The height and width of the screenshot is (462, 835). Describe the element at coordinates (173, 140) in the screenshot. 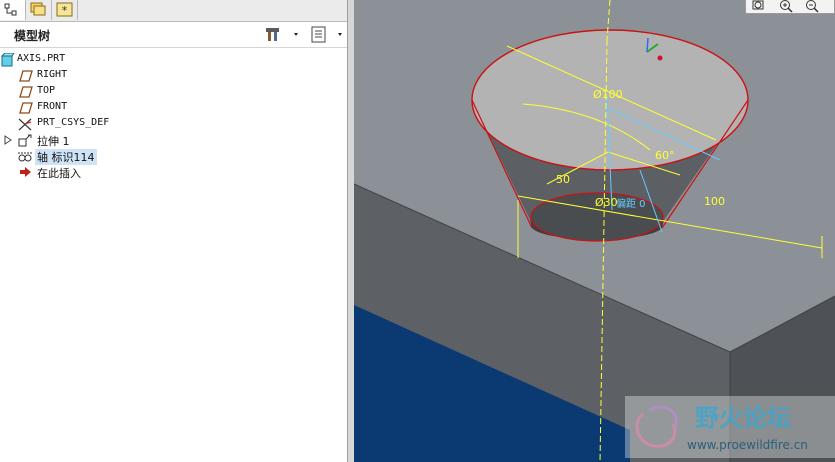

I see `tree-item-extrude: 拉伸 1` at that location.